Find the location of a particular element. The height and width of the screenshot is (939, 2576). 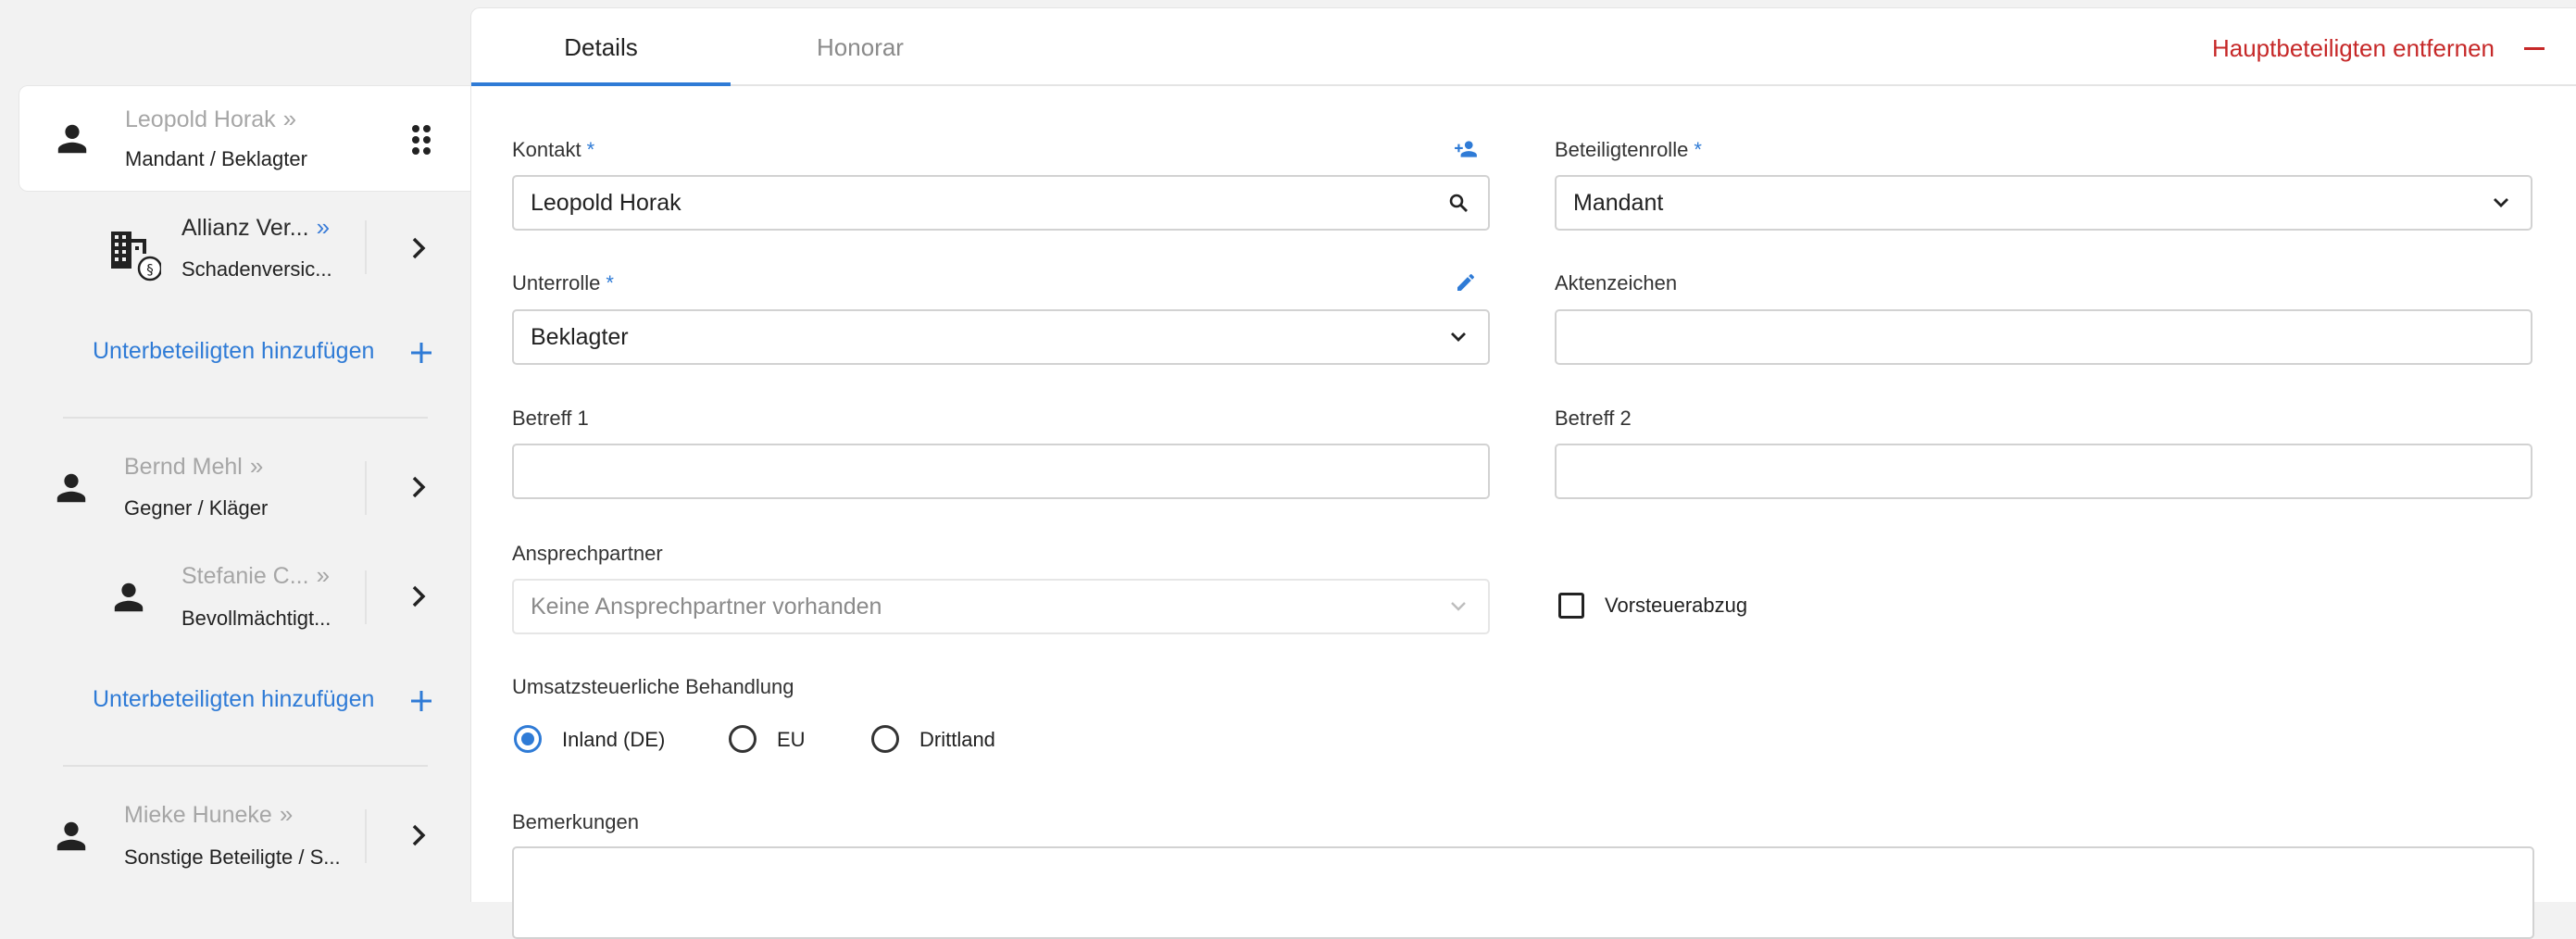

betreff2-input is located at coordinates (2044, 471).